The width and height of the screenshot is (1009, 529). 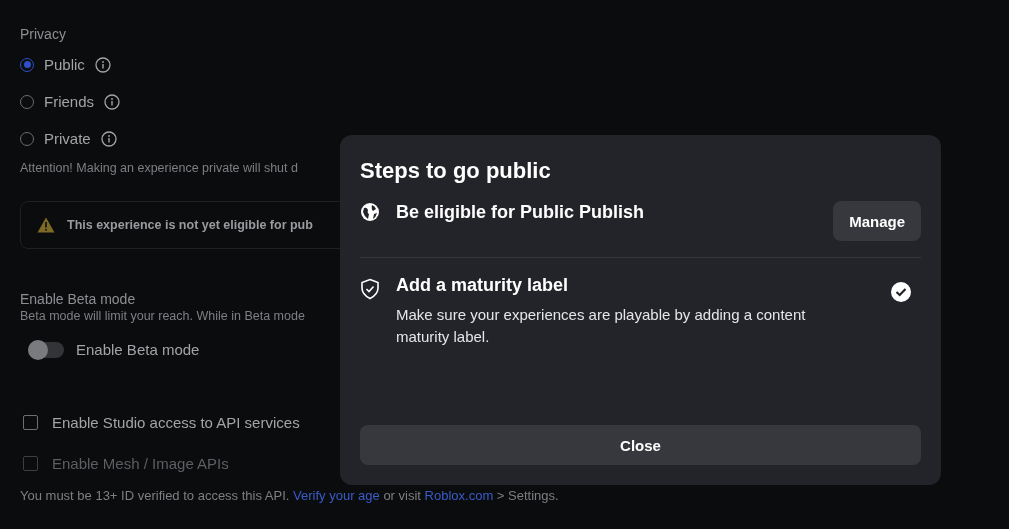 I want to click on age-note: You must be 13+ ID verified to access this API. Verify your age or visit Roblox.com > Settings., so click(x=289, y=495).